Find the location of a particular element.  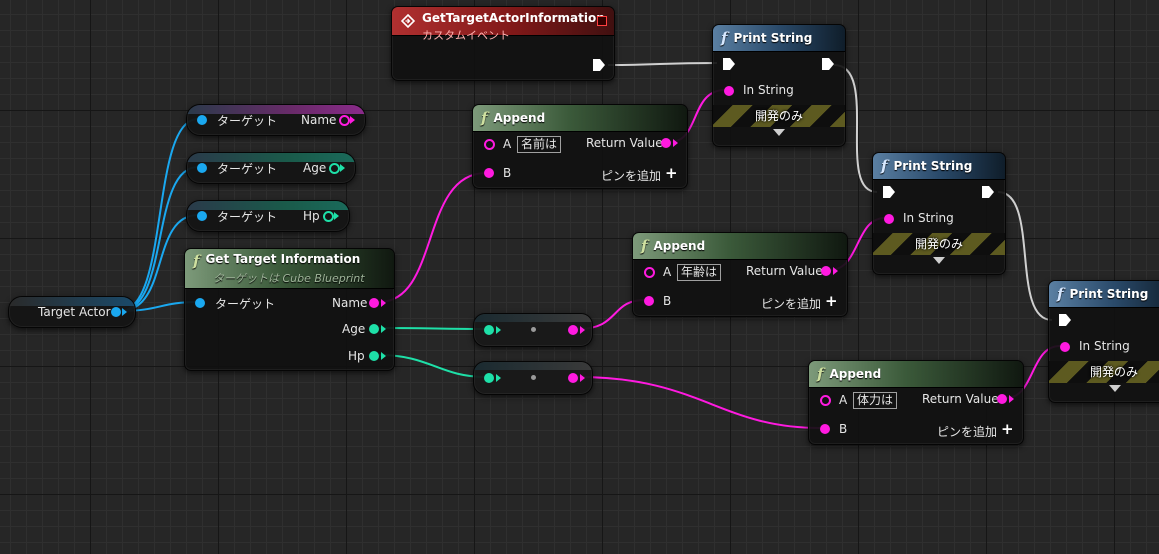

conversion-dot-icon is located at coordinates (533, 329).